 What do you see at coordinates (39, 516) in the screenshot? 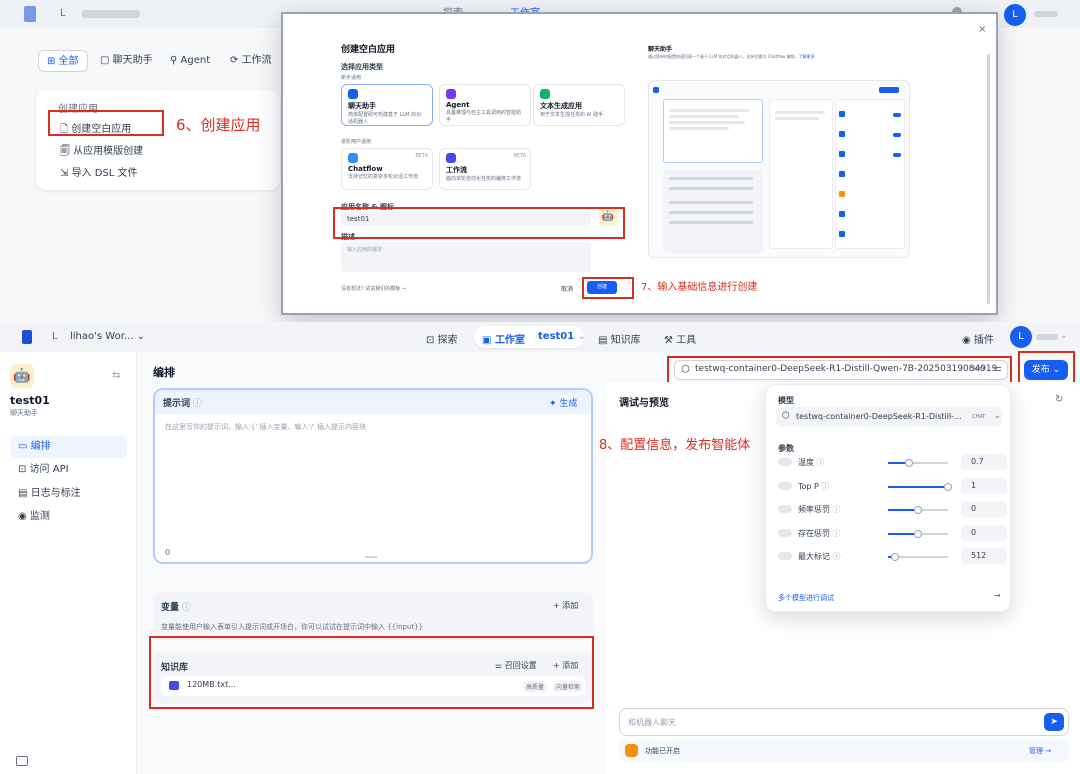
I see `sidebar-item-label: 监测` at bounding box center [39, 516].